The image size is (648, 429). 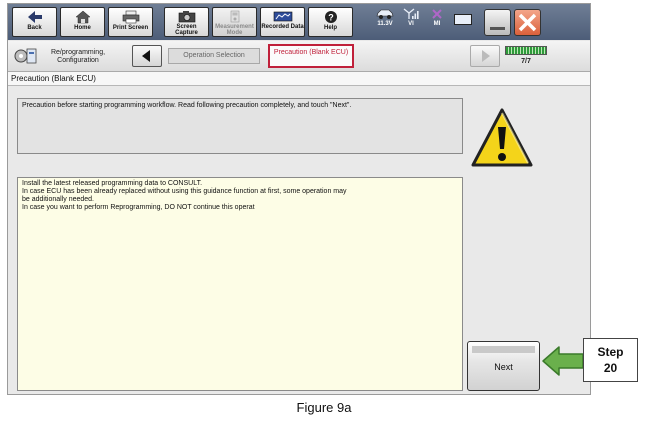 What do you see at coordinates (186, 30) in the screenshot?
I see `capture-label: Screen Capture` at bounding box center [186, 30].